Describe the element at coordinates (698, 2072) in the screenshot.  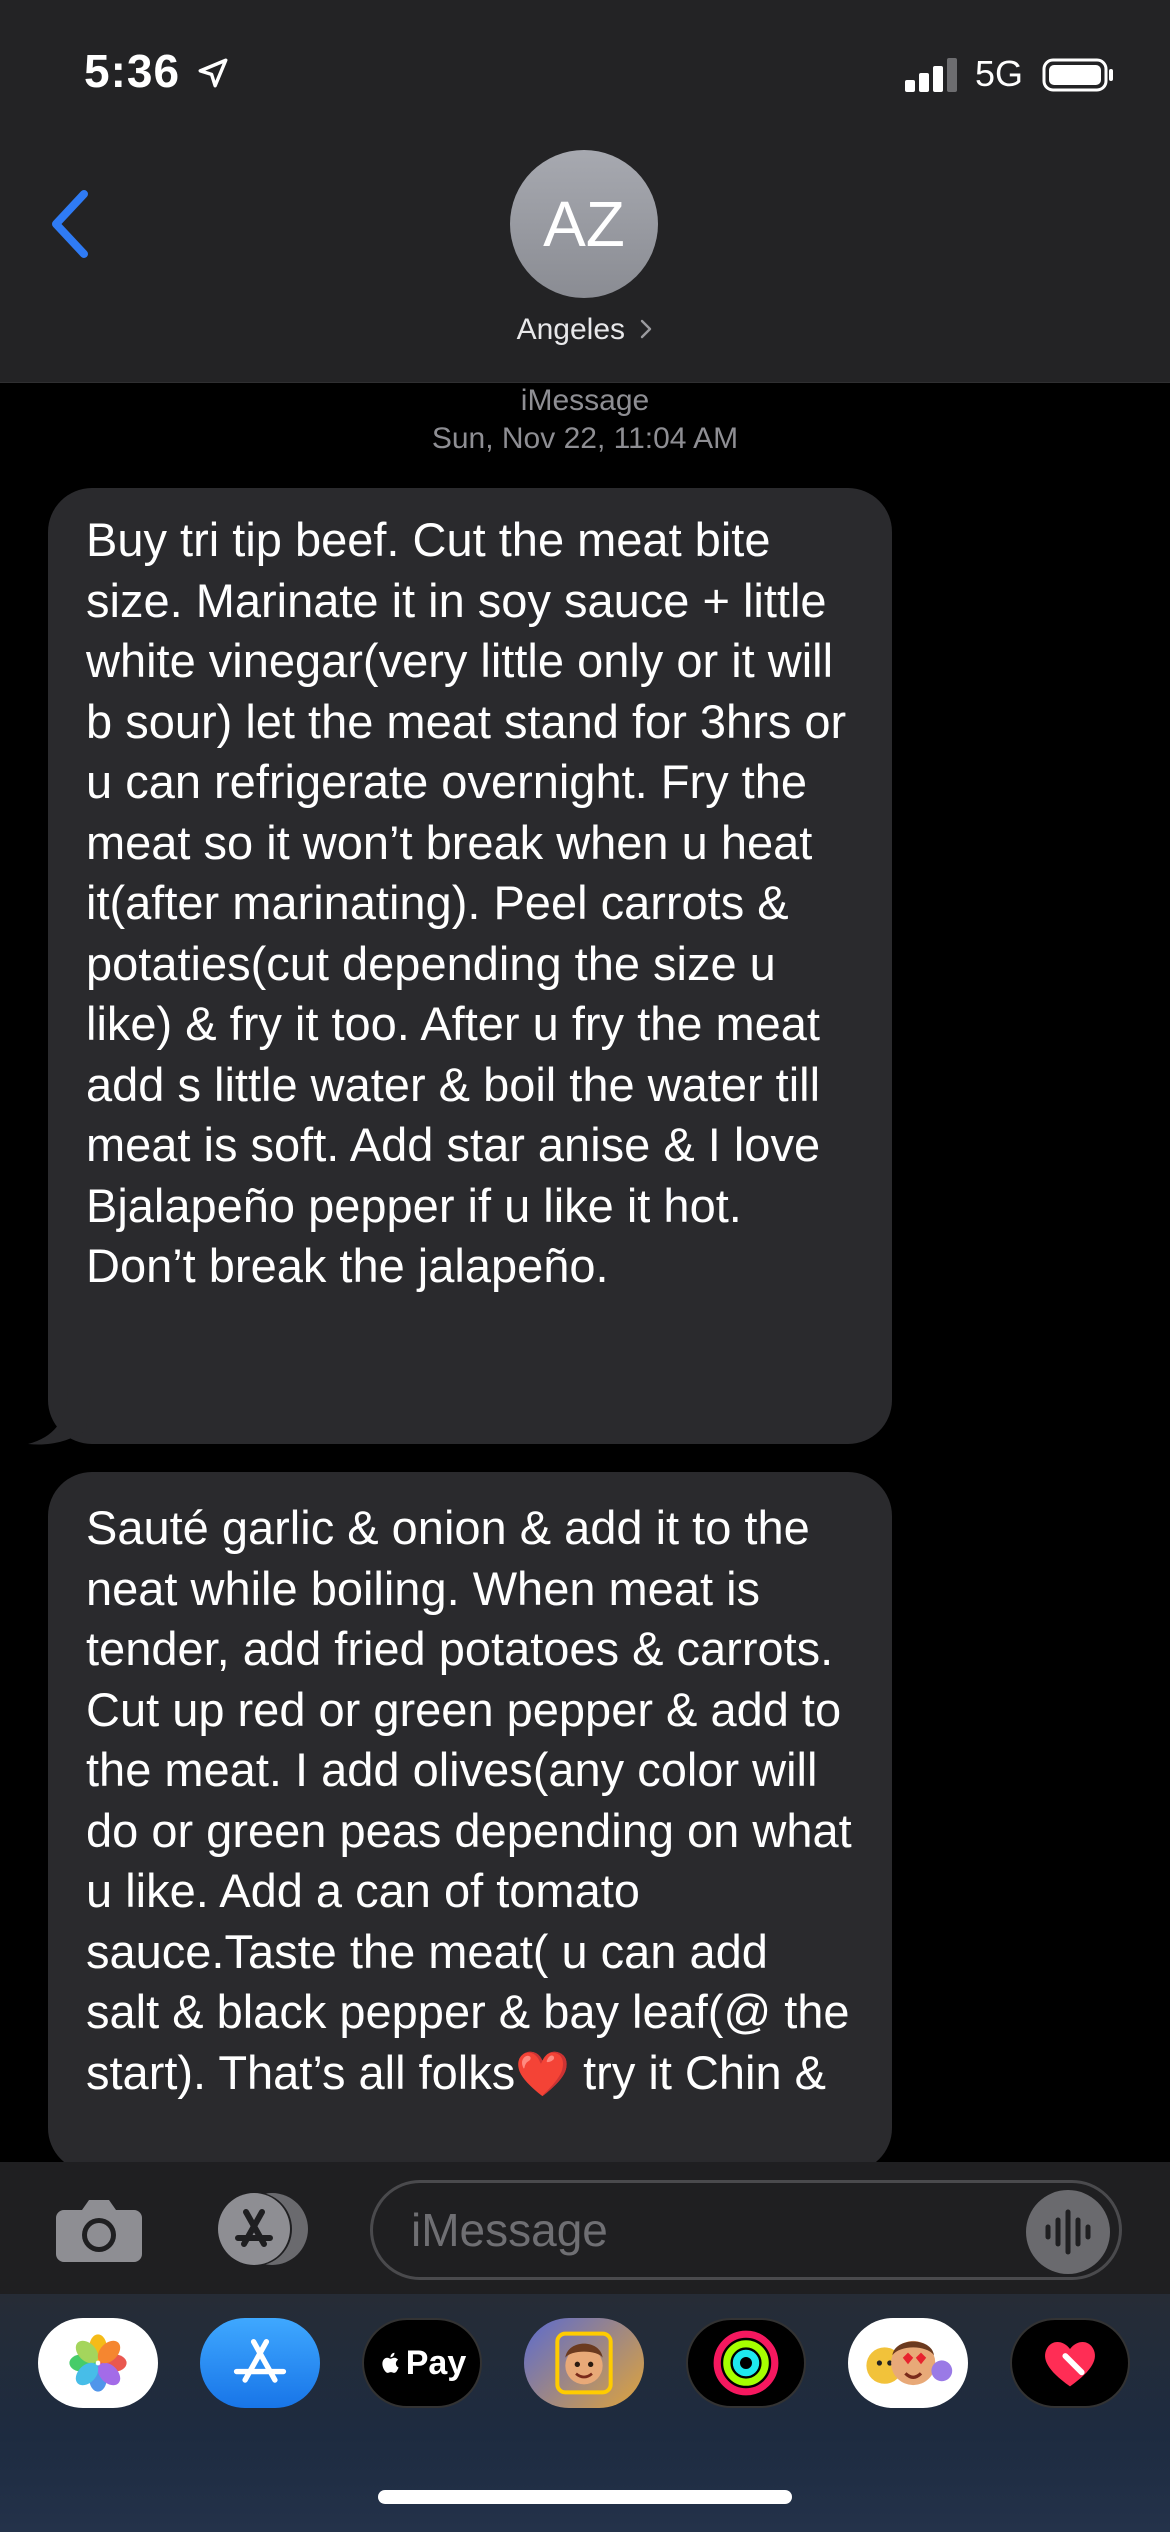
I see `message-text-continued: try it Chin &` at that location.